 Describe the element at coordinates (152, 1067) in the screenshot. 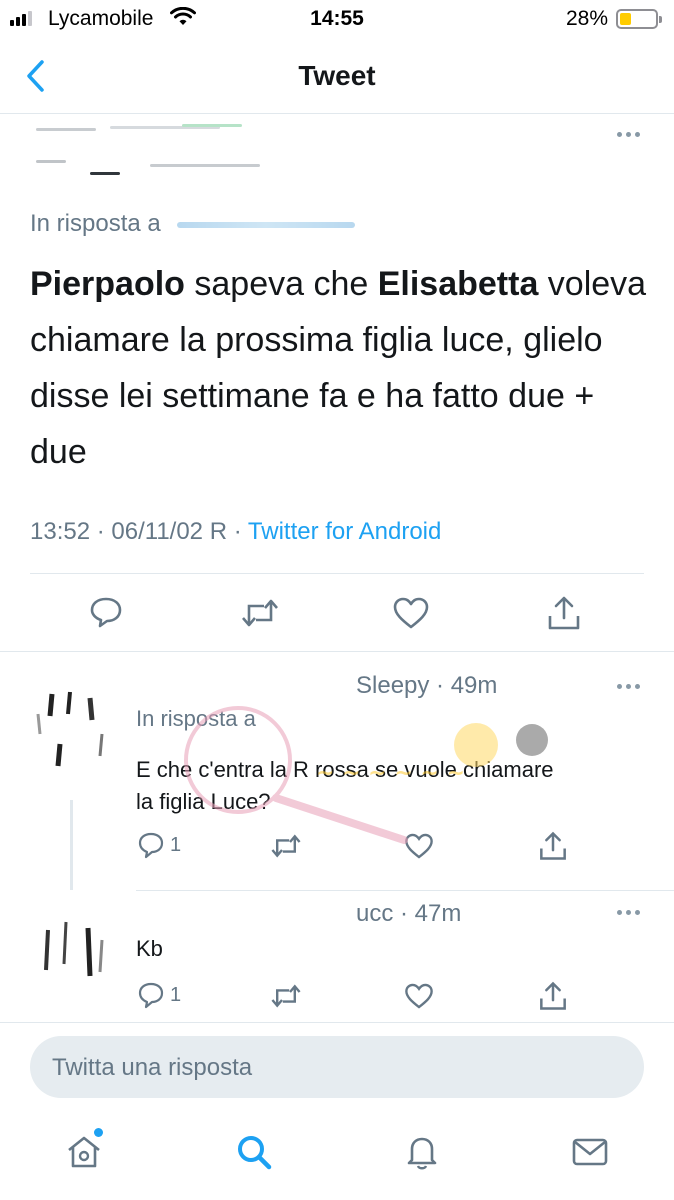

I see `compose-placeholder: Twitta una risposta` at that location.